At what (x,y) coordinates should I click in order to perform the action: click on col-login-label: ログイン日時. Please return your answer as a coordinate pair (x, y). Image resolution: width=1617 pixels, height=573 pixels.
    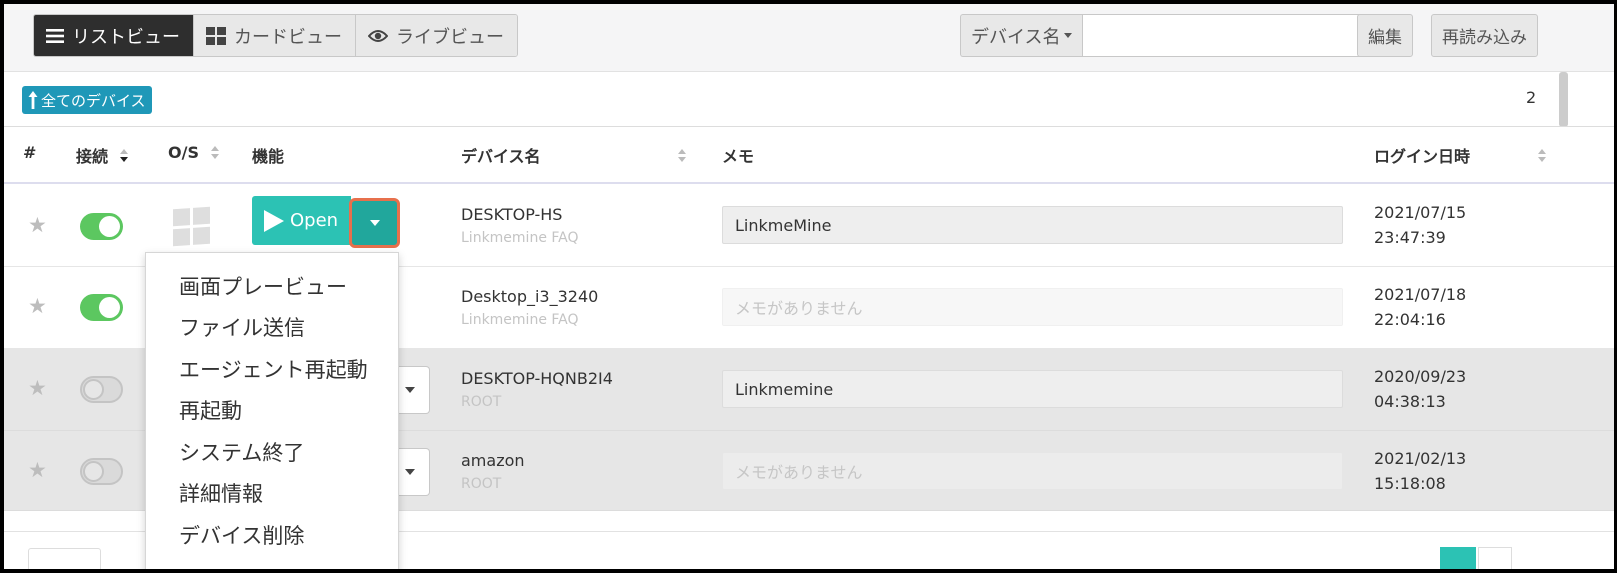
    Looking at the image, I should click on (1422, 156).